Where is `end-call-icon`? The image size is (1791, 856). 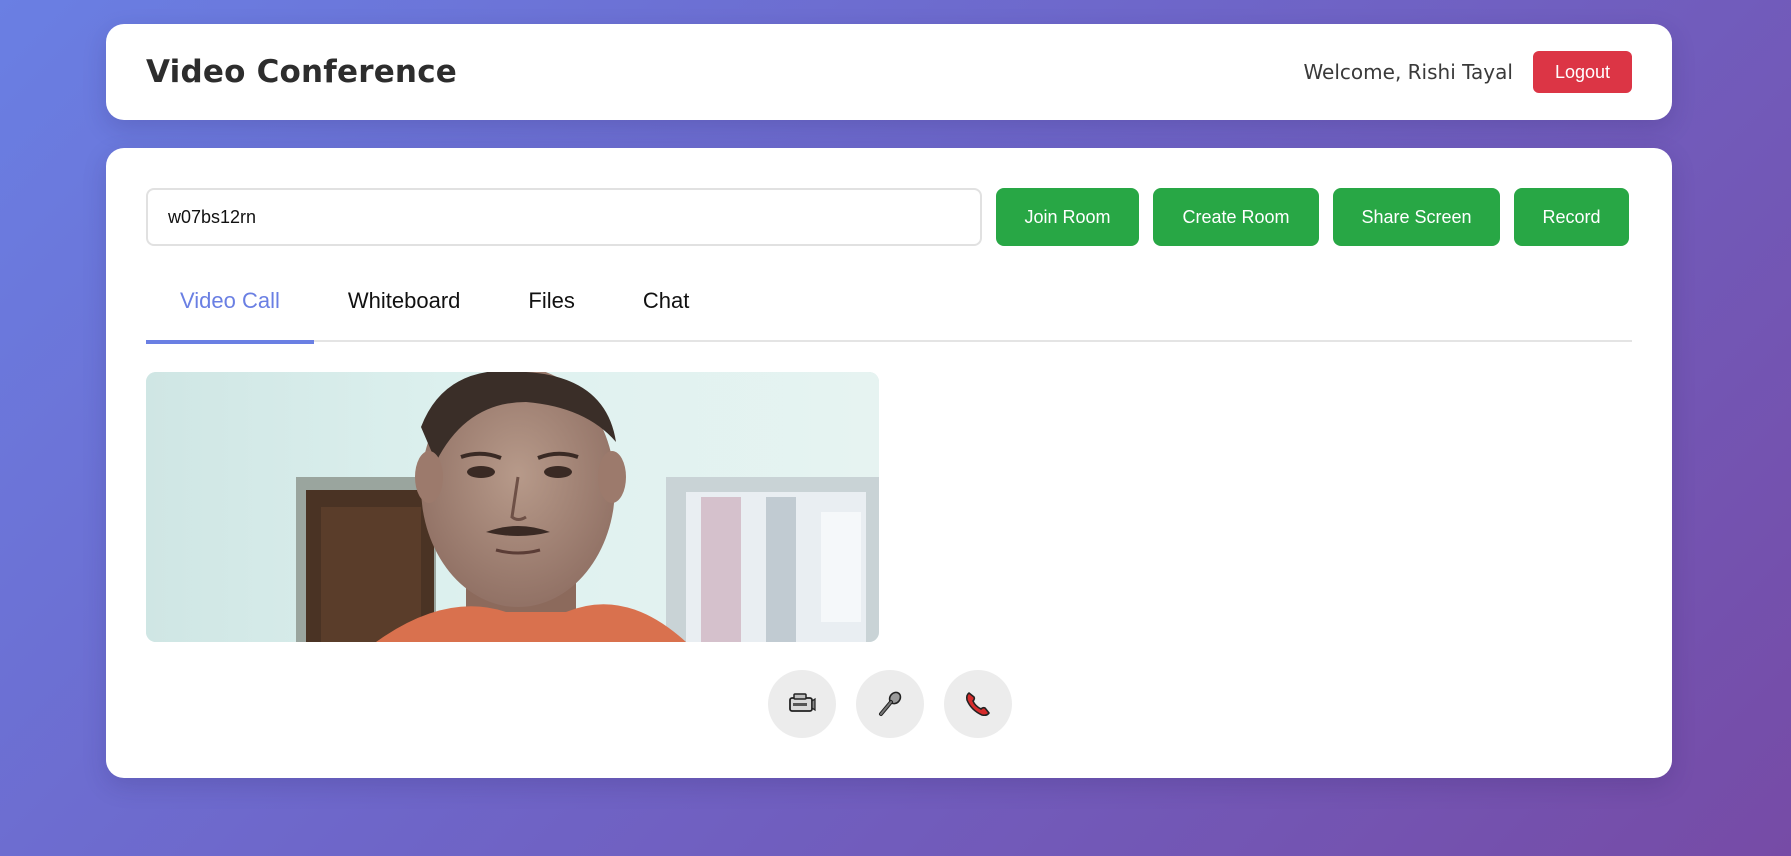
end-call-icon is located at coordinates (977, 704).